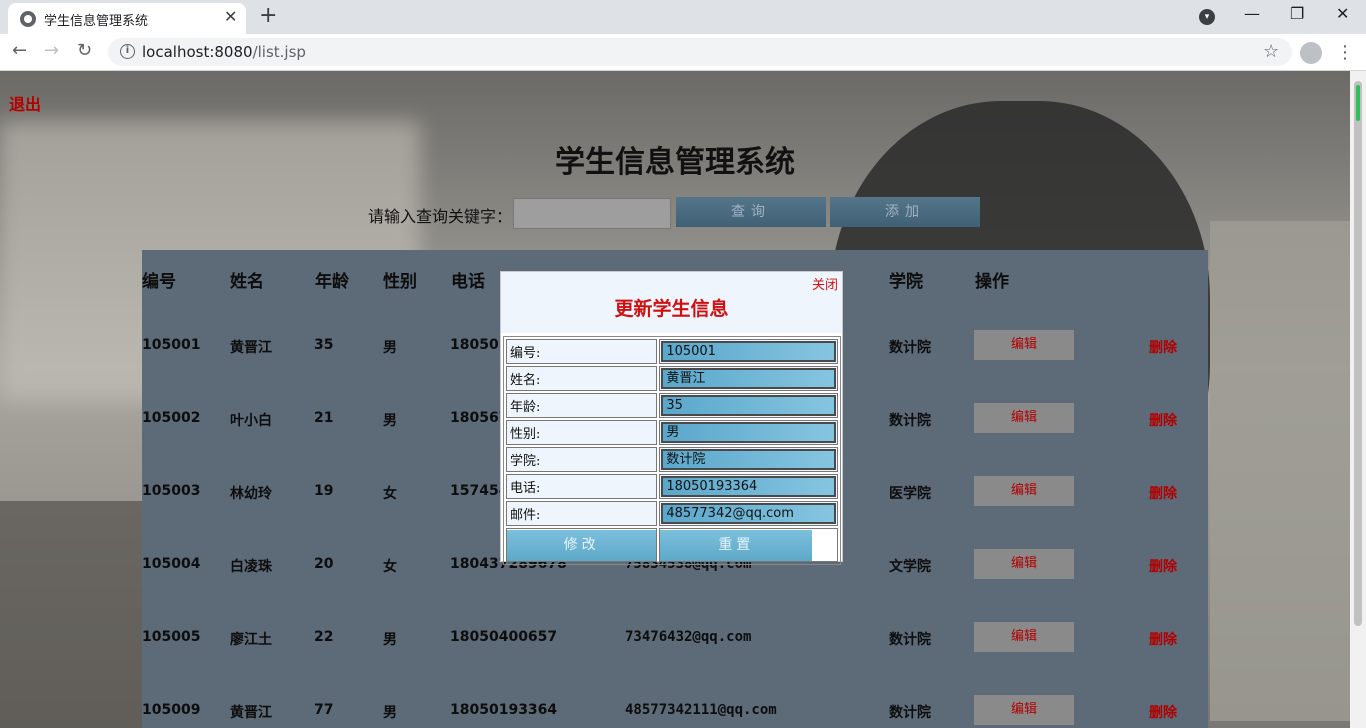  I want to click on cell-id: 105005, so click(171, 637).